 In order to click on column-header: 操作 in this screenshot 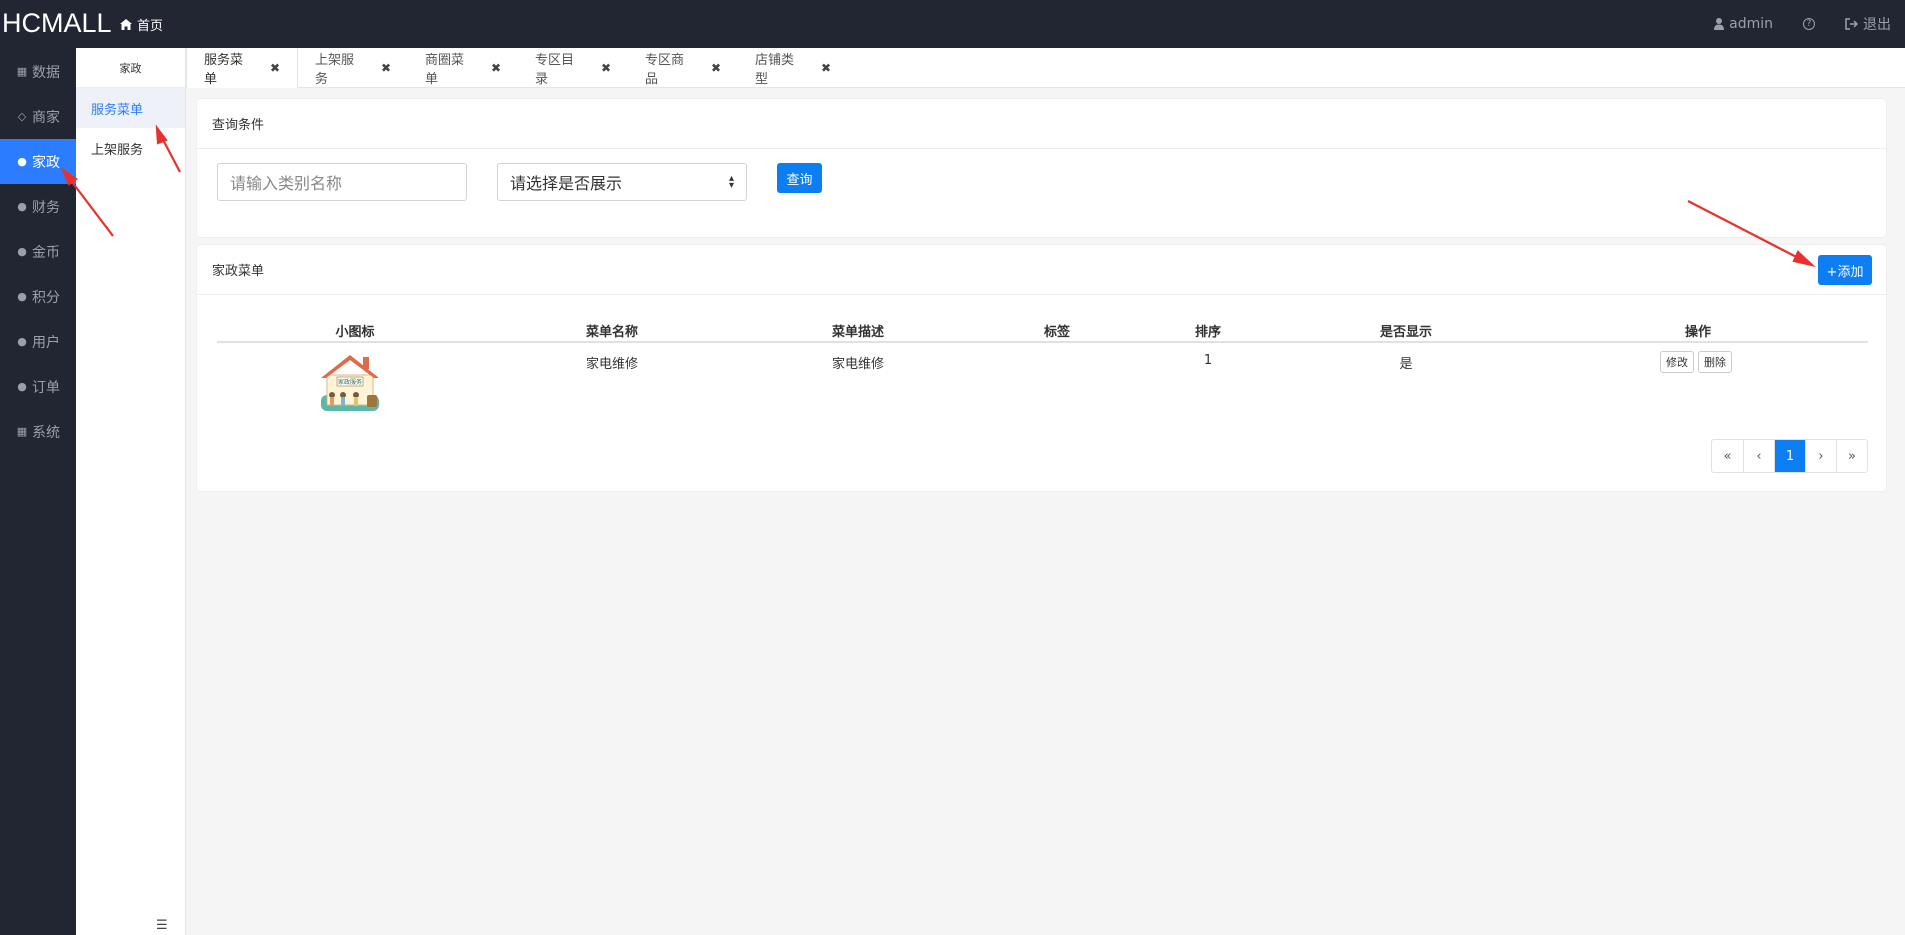, I will do `click(1698, 332)`.